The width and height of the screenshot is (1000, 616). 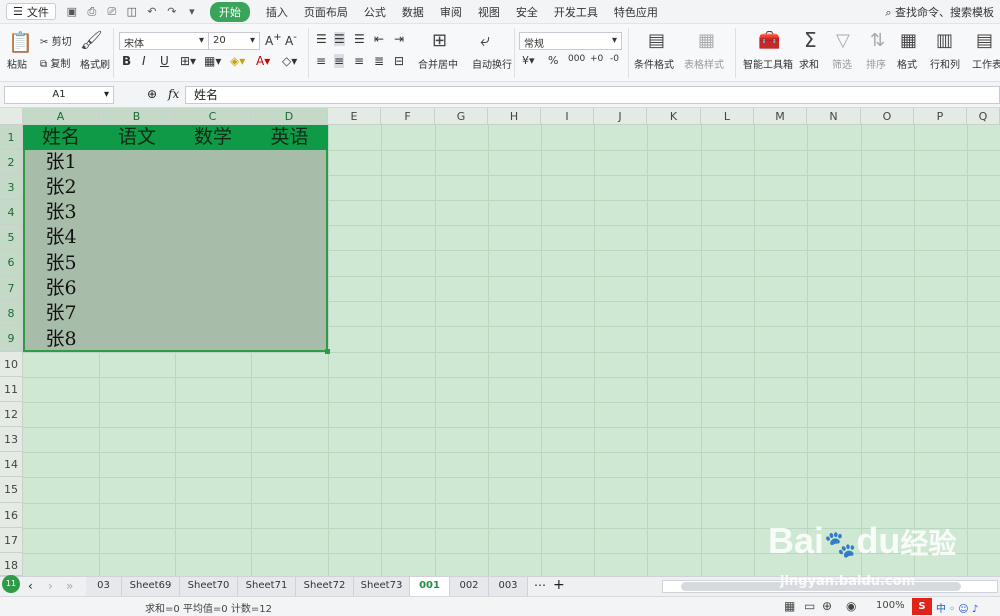 What do you see at coordinates (11, 389) in the screenshot?
I see `row-header-11: 11` at bounding box center [11, 389].